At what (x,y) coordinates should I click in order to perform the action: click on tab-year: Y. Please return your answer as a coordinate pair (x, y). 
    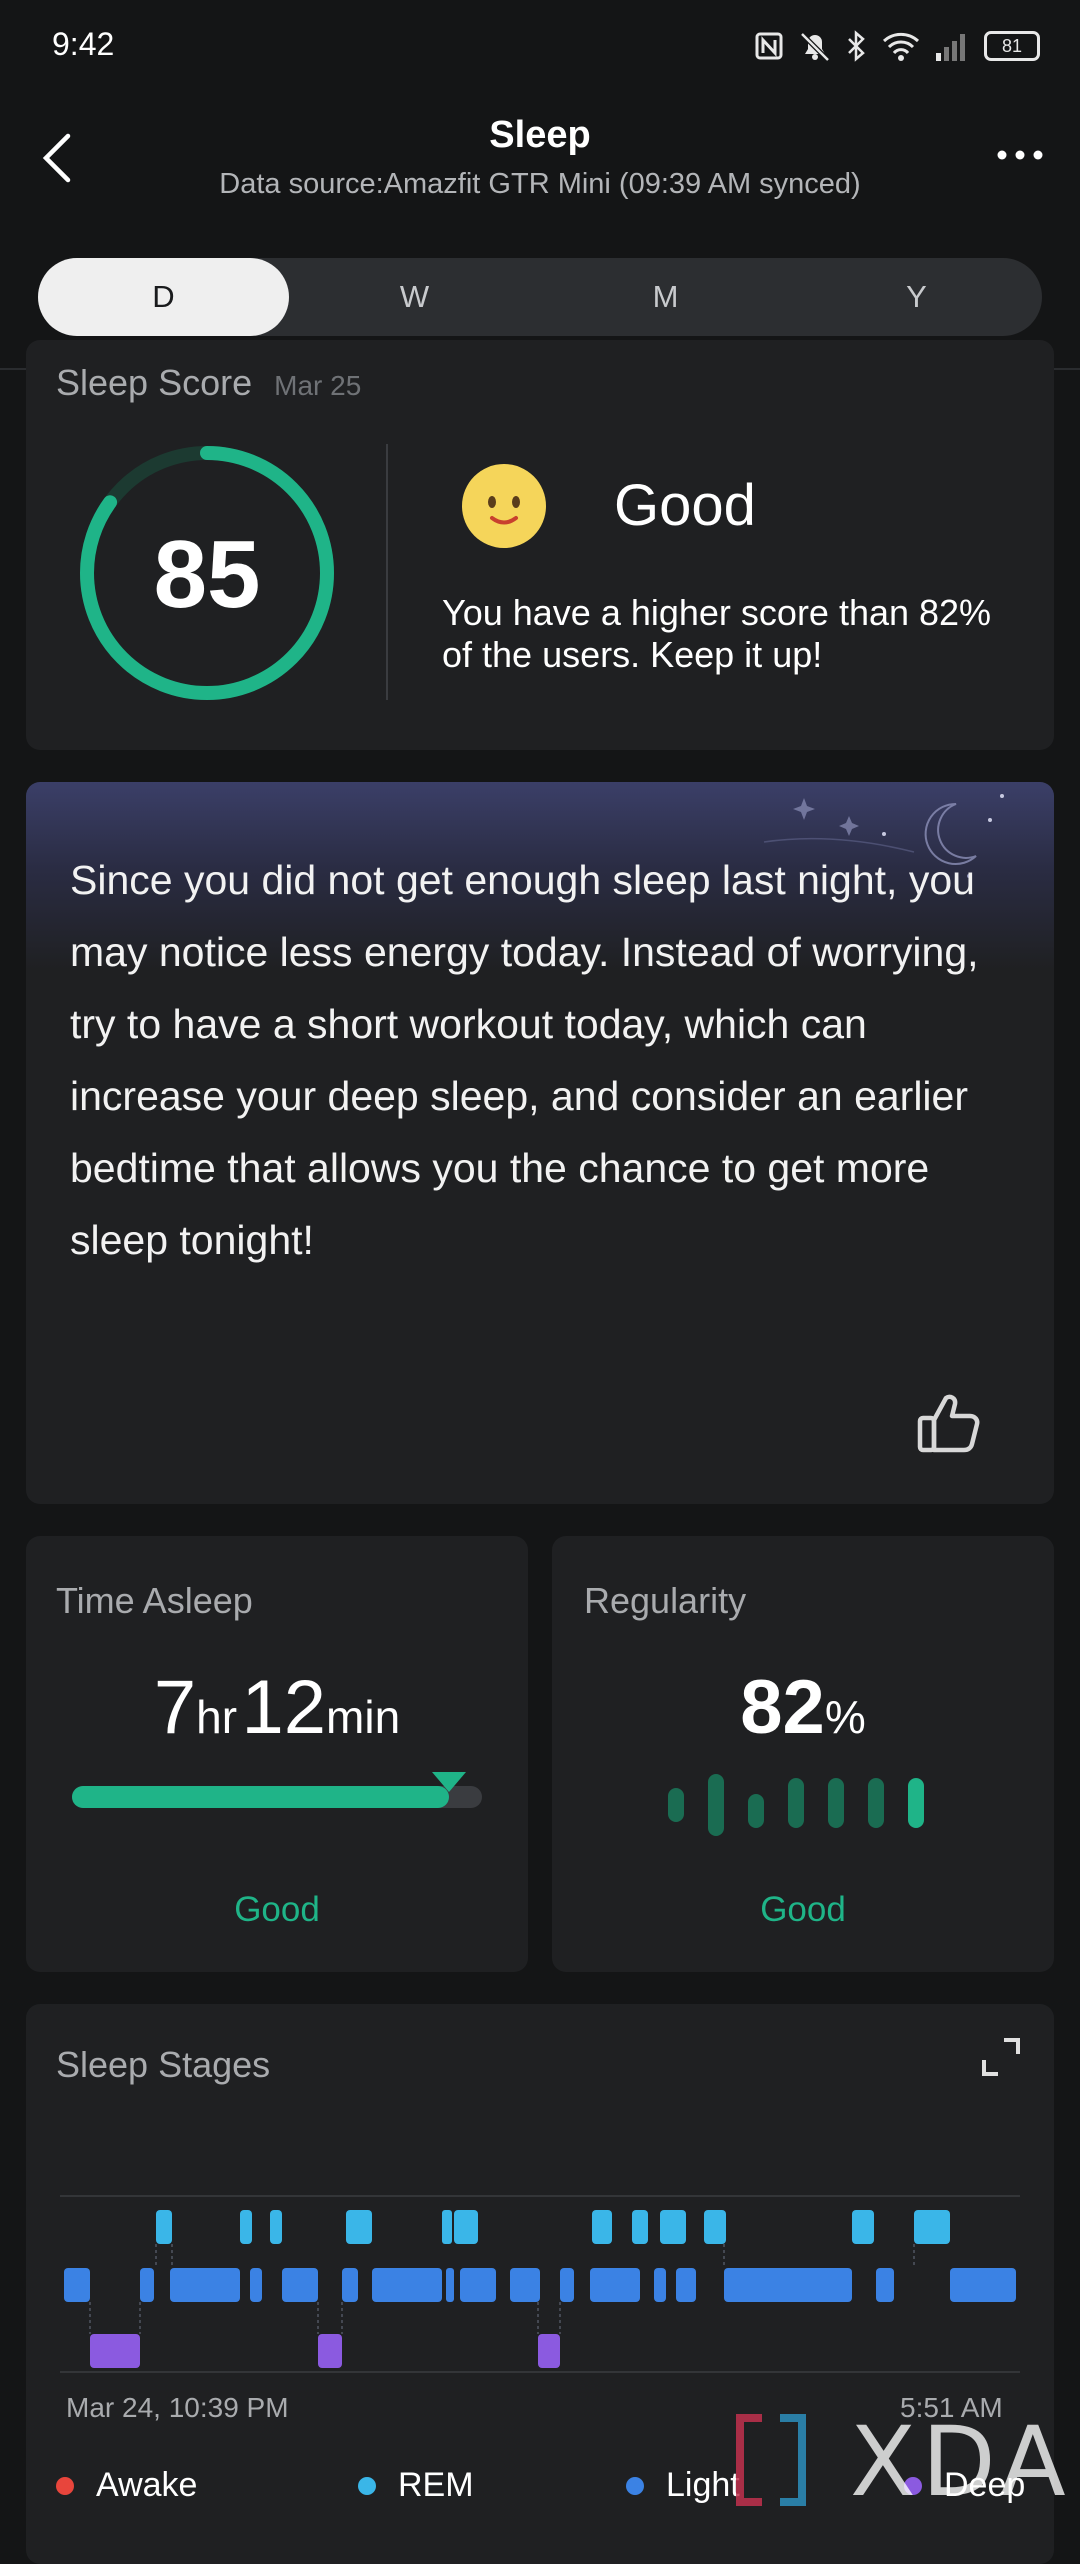
    Looking at the image, I should click on (916, 297).